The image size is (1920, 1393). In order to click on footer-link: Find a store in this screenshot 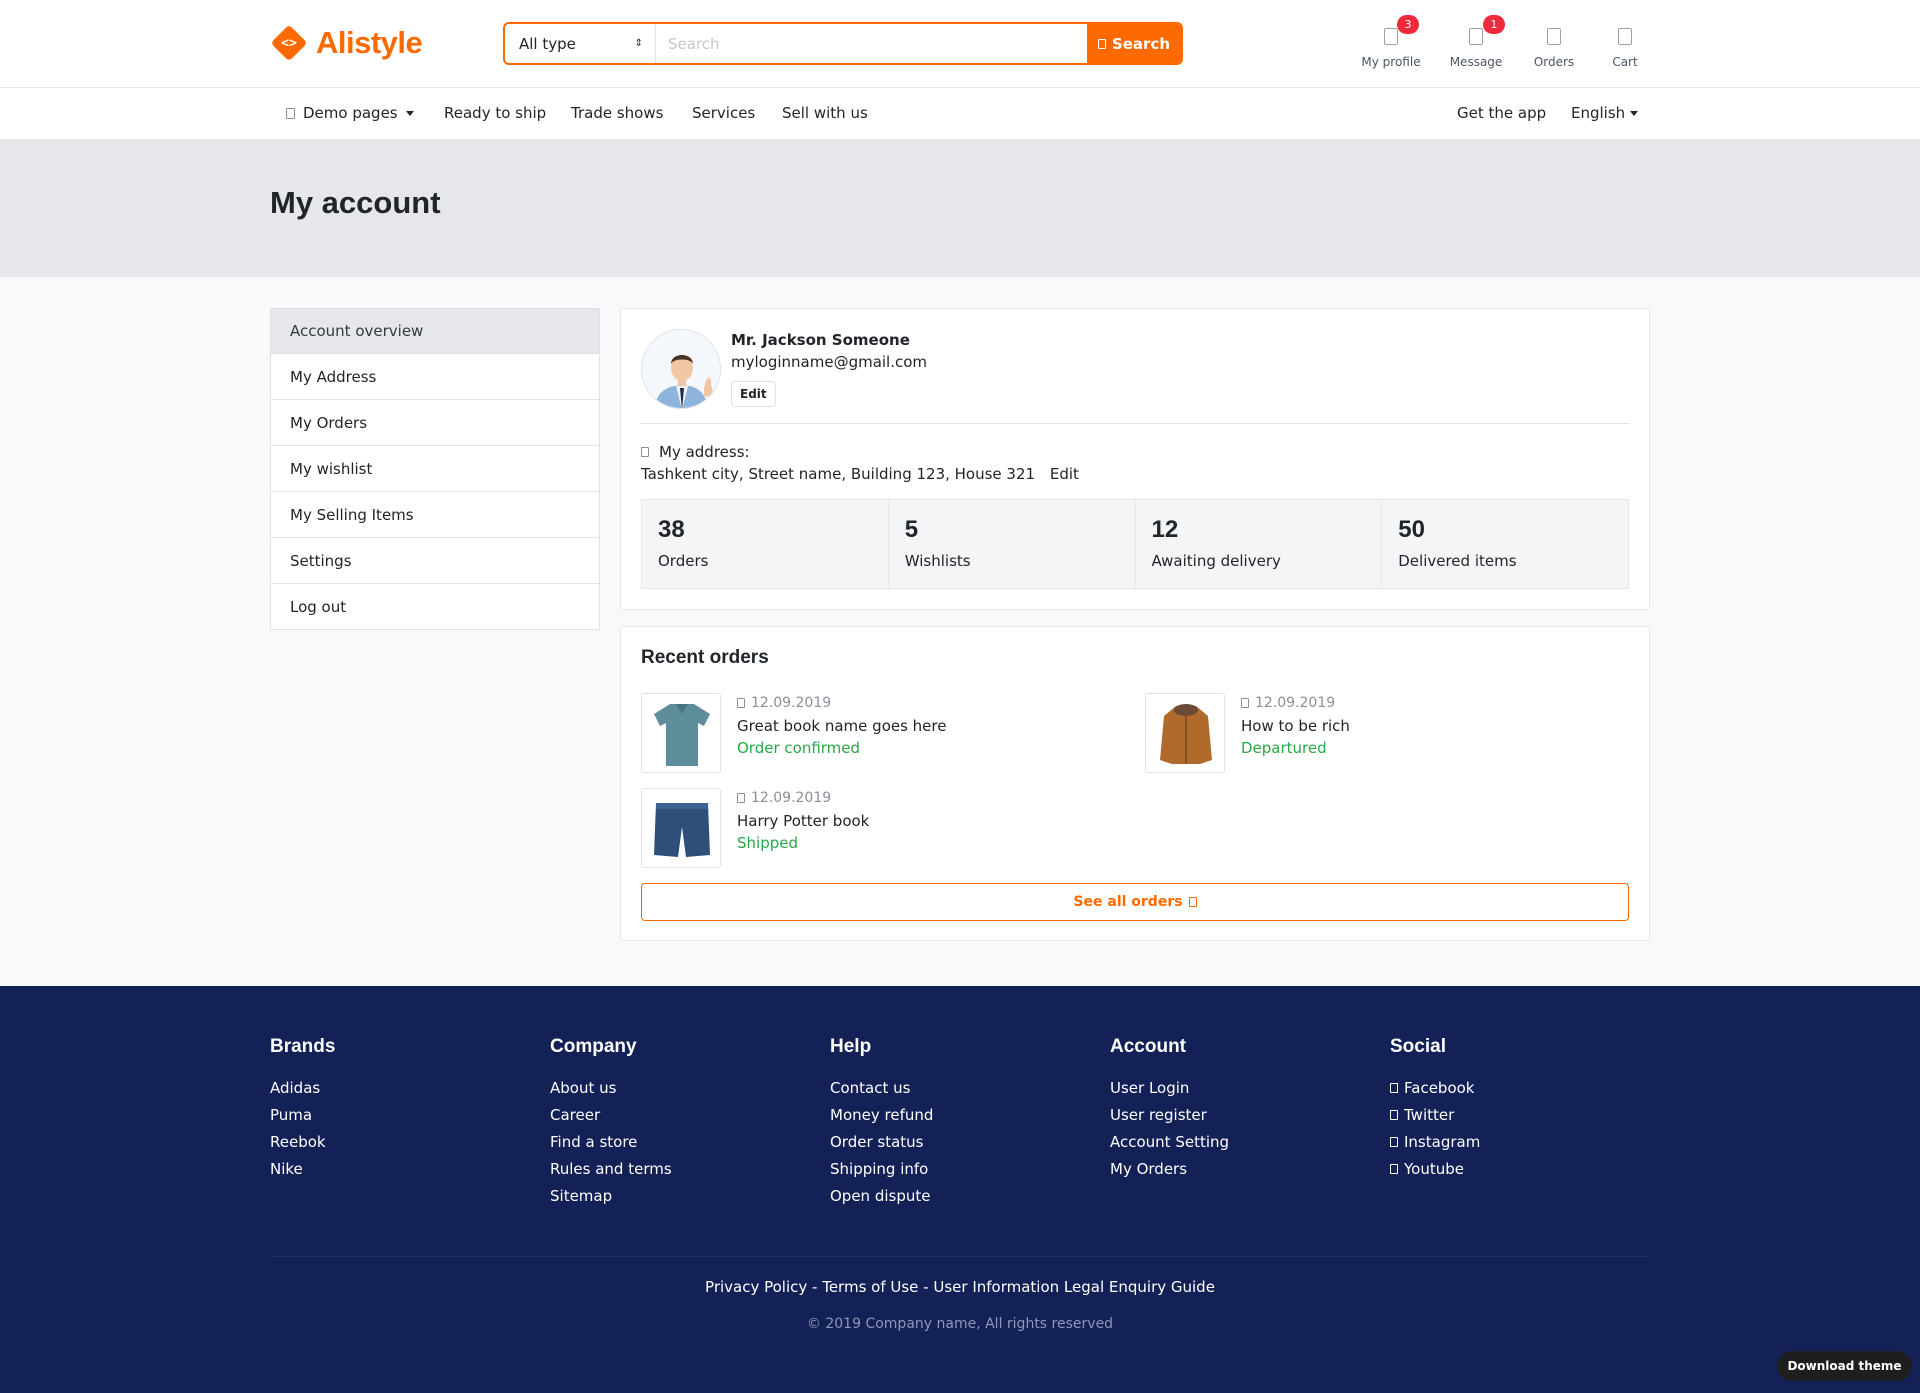, I will do `click(611, 1141)`.